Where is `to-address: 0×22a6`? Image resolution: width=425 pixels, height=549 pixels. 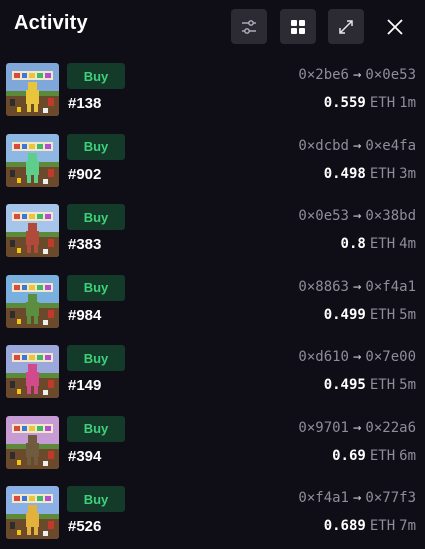 to-address: 0×22a6 is located at coordinates (390, 428).